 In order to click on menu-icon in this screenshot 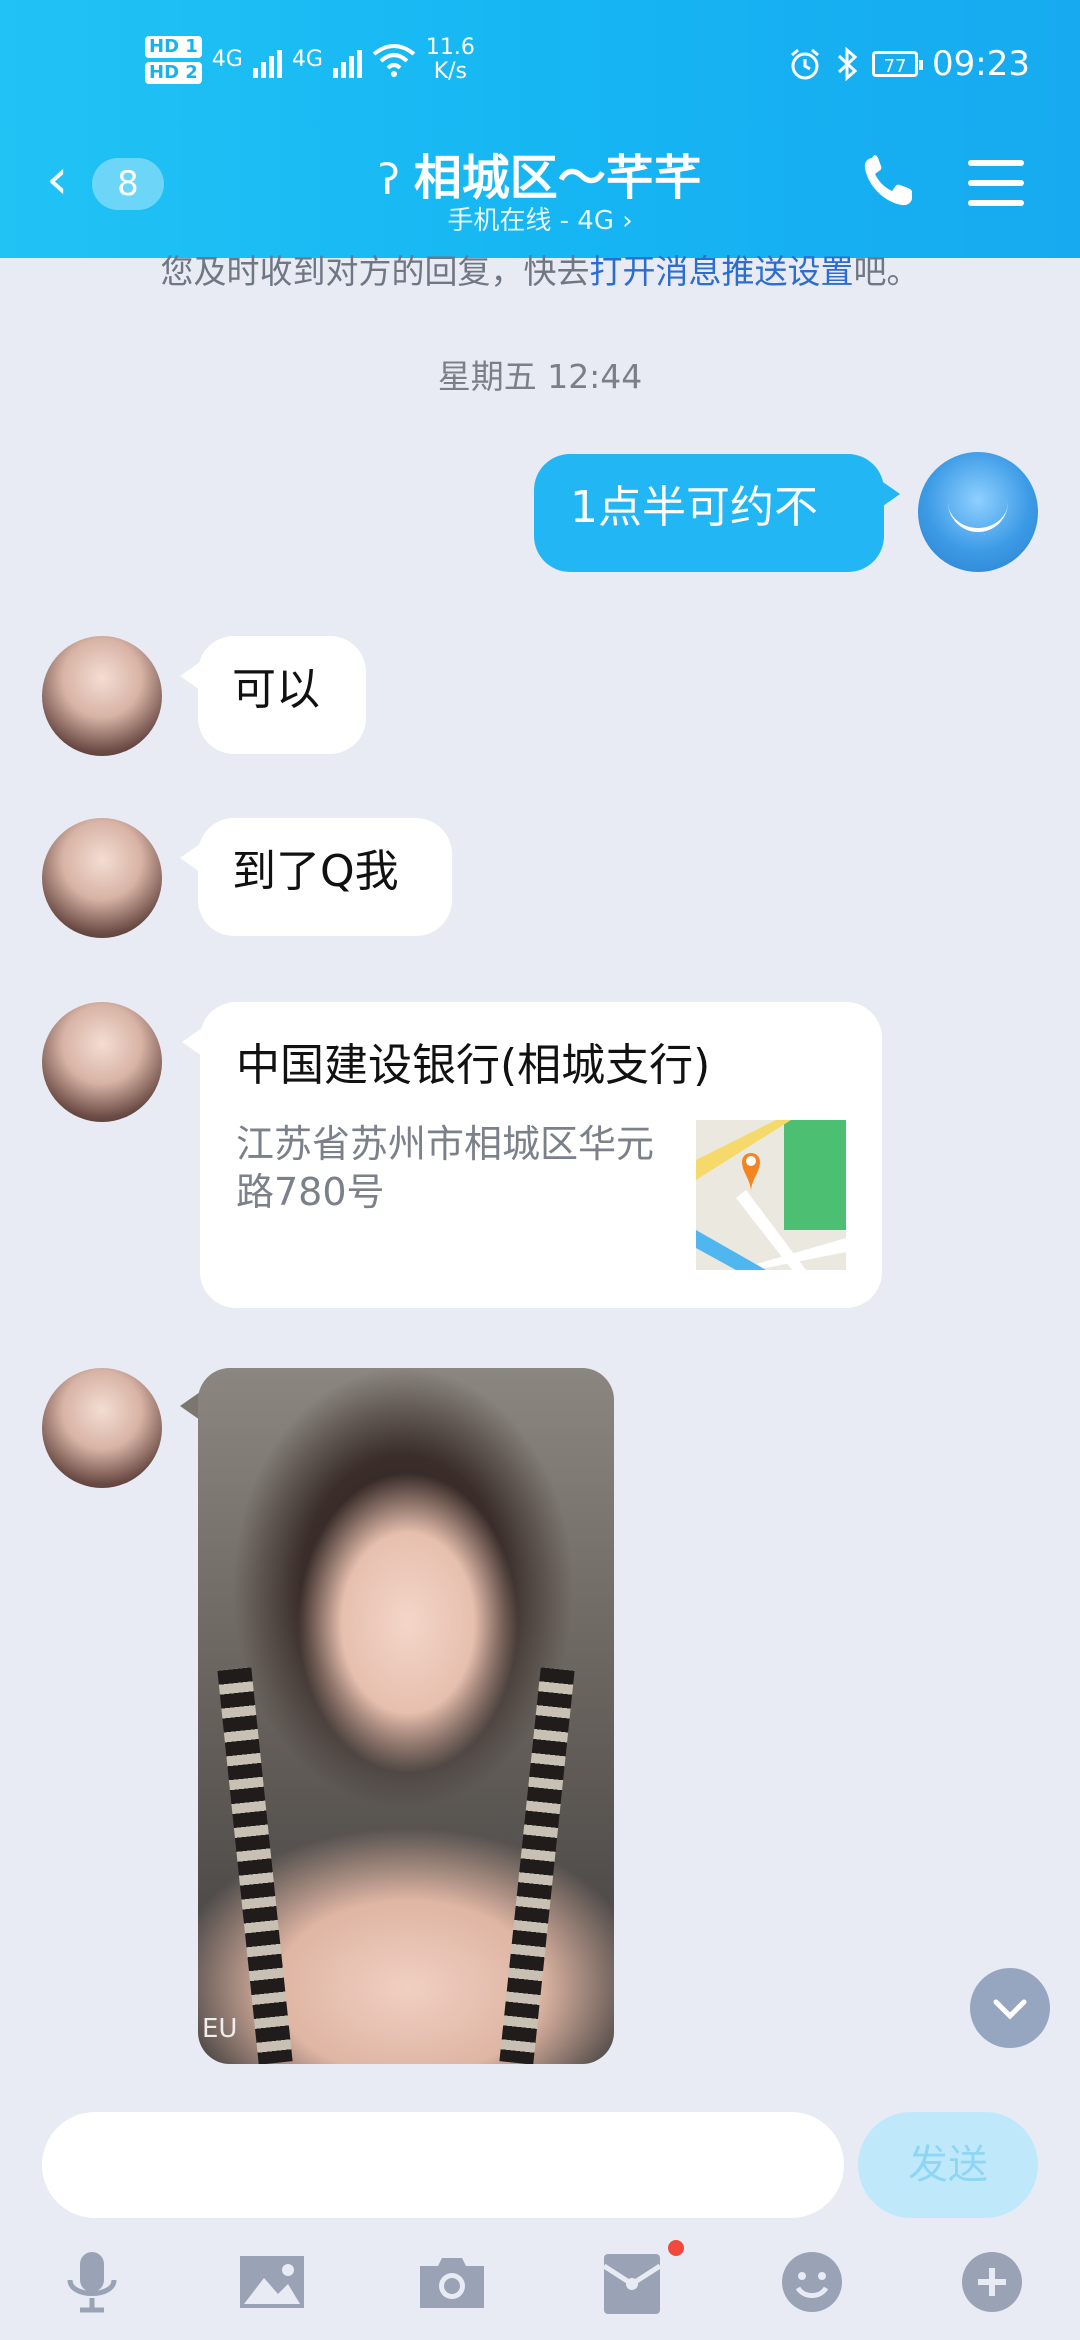, I will do `click(996, 190)`.